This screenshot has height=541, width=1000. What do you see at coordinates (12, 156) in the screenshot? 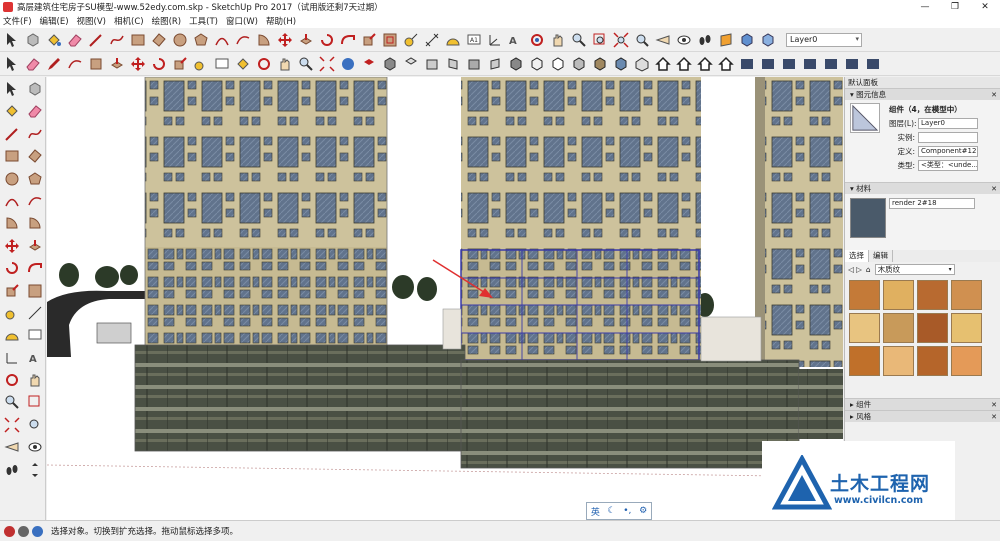
I see `rectangle-left-icon` at bounding box center [12, 156].